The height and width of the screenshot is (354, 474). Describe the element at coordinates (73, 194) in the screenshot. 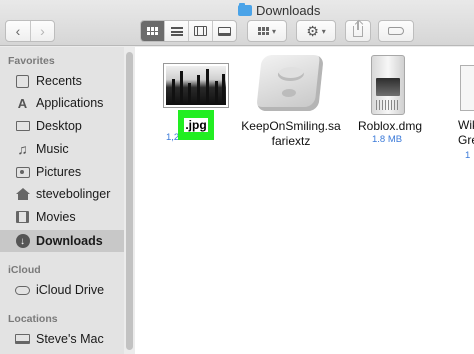

I see `sidebar-item-label: stevebolinger` at that location.